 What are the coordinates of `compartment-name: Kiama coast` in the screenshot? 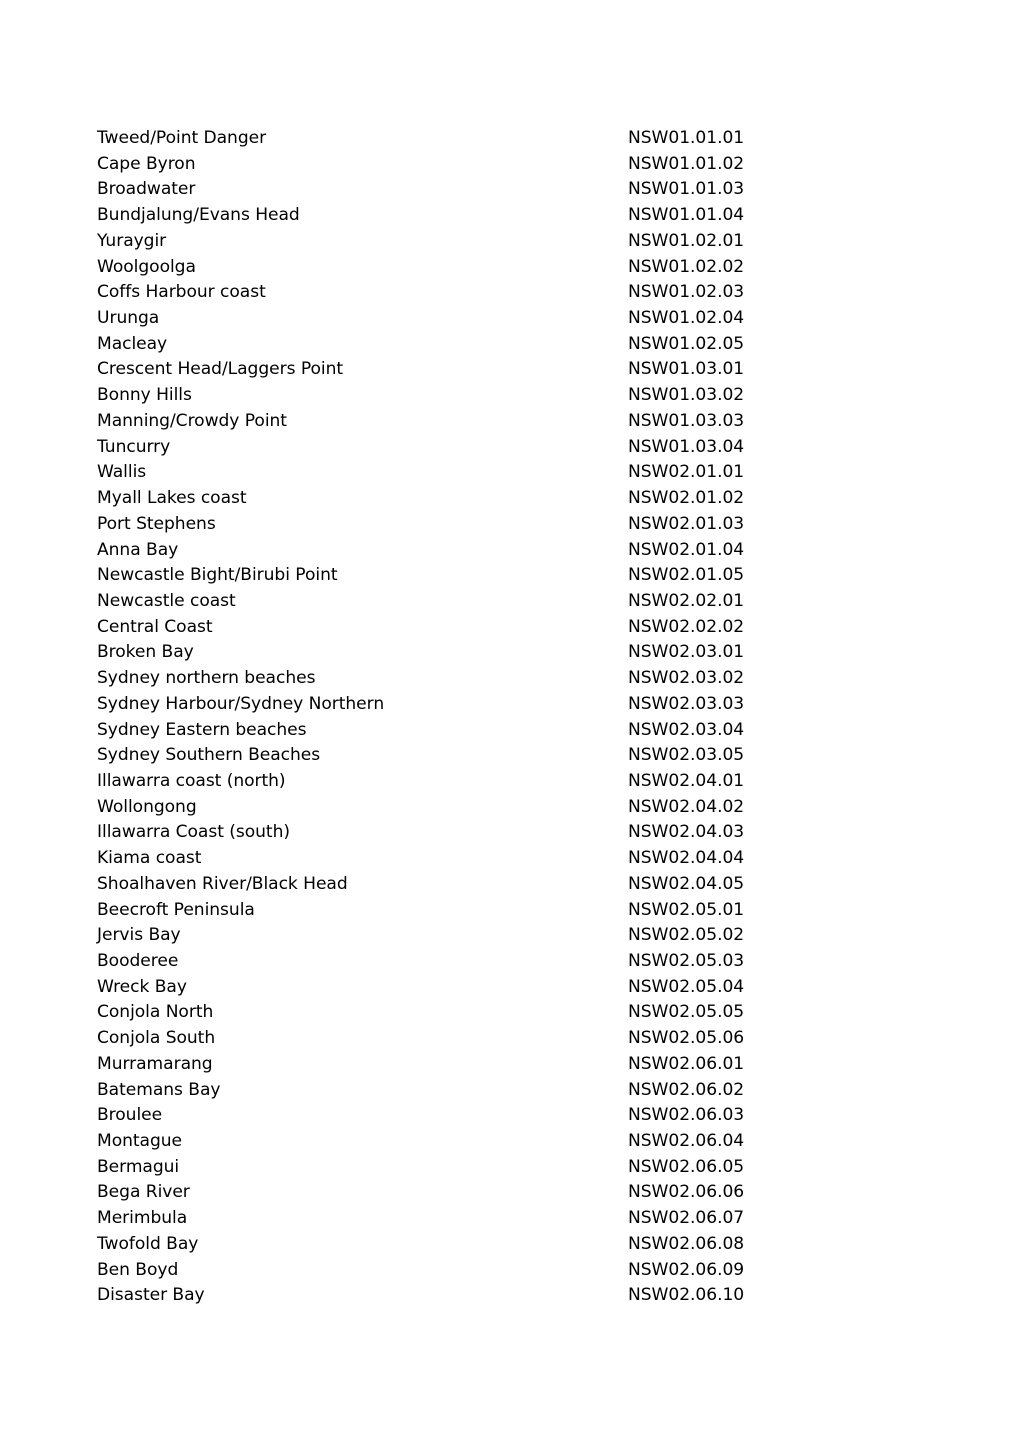 It's located at (149, 858).